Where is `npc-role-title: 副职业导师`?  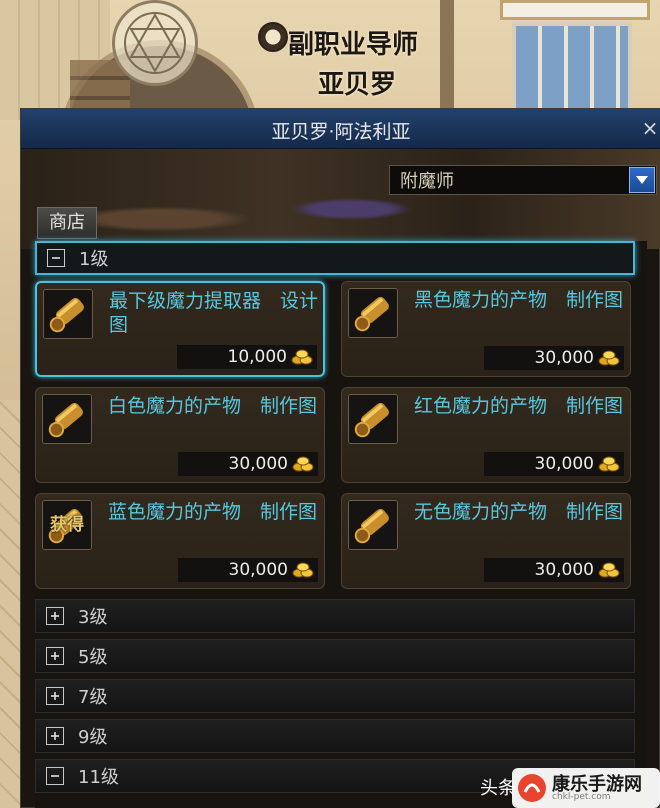 npc-role-title: 副职业导师 is located at coordinates (353, 45).